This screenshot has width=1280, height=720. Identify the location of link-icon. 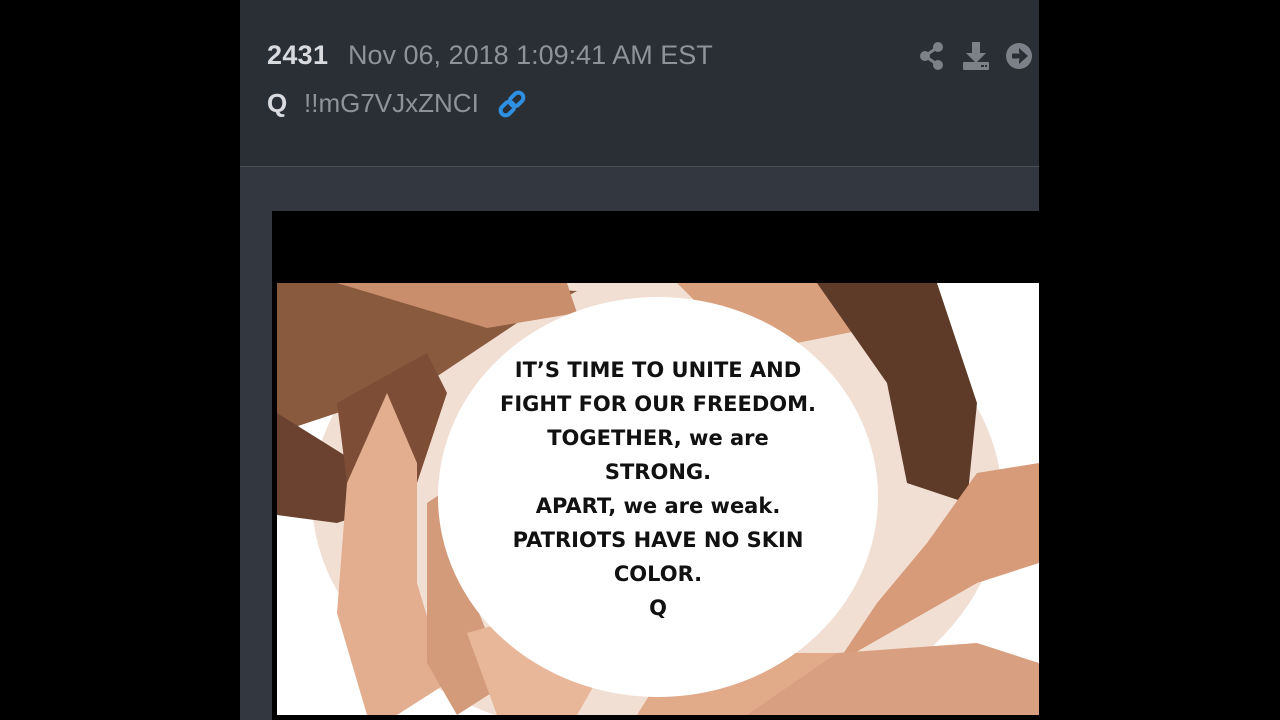
(512, 104).